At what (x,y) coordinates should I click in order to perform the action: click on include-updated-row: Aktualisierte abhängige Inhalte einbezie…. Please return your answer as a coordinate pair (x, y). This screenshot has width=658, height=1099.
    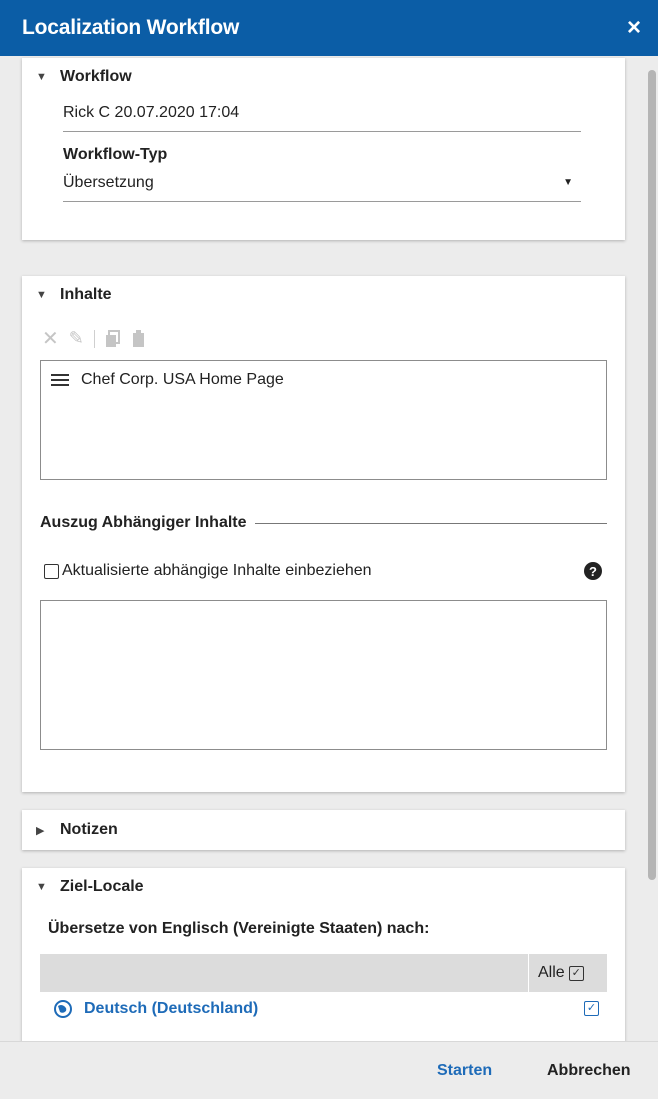
    Looking at the image, I should click on (208, 571).